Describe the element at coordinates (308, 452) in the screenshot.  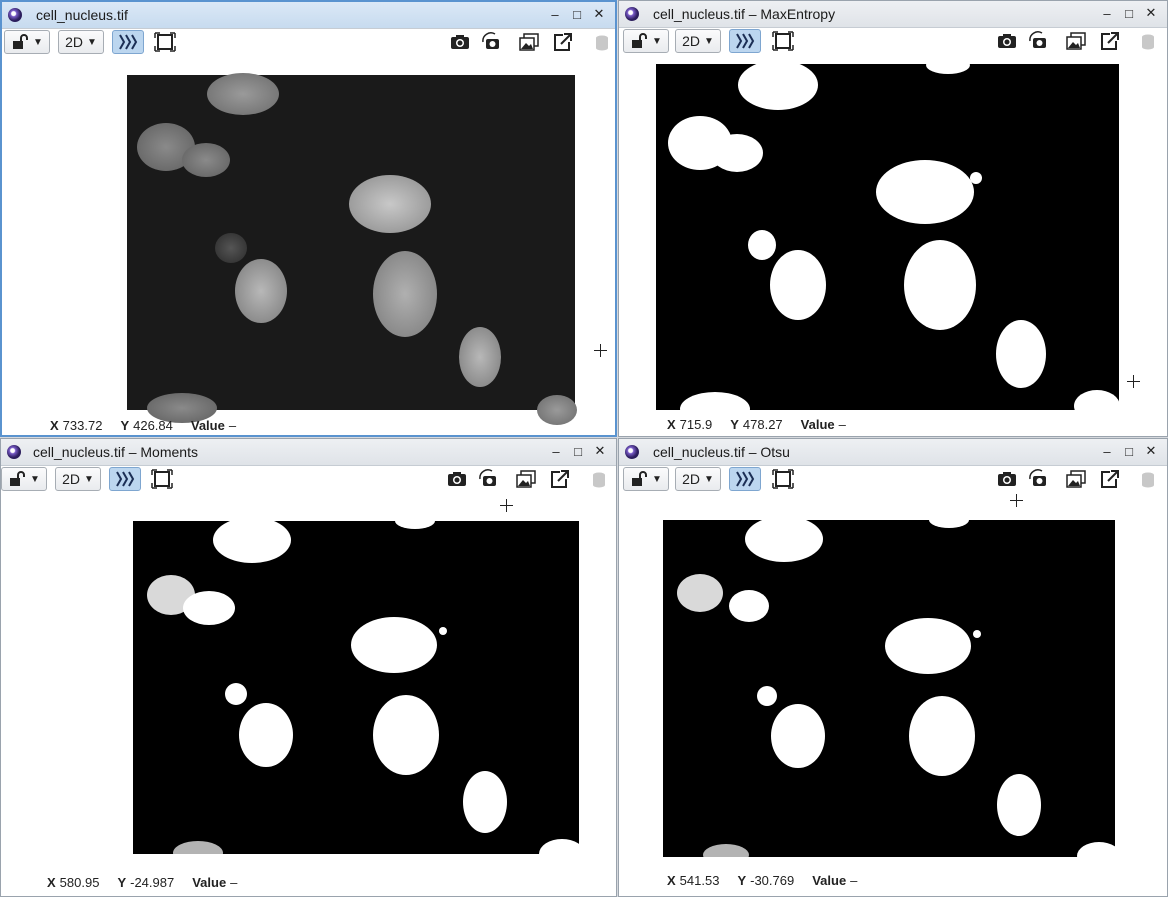
I see `title-bar: cell_nucleus.tif – Moments – □ ✕` at that location.